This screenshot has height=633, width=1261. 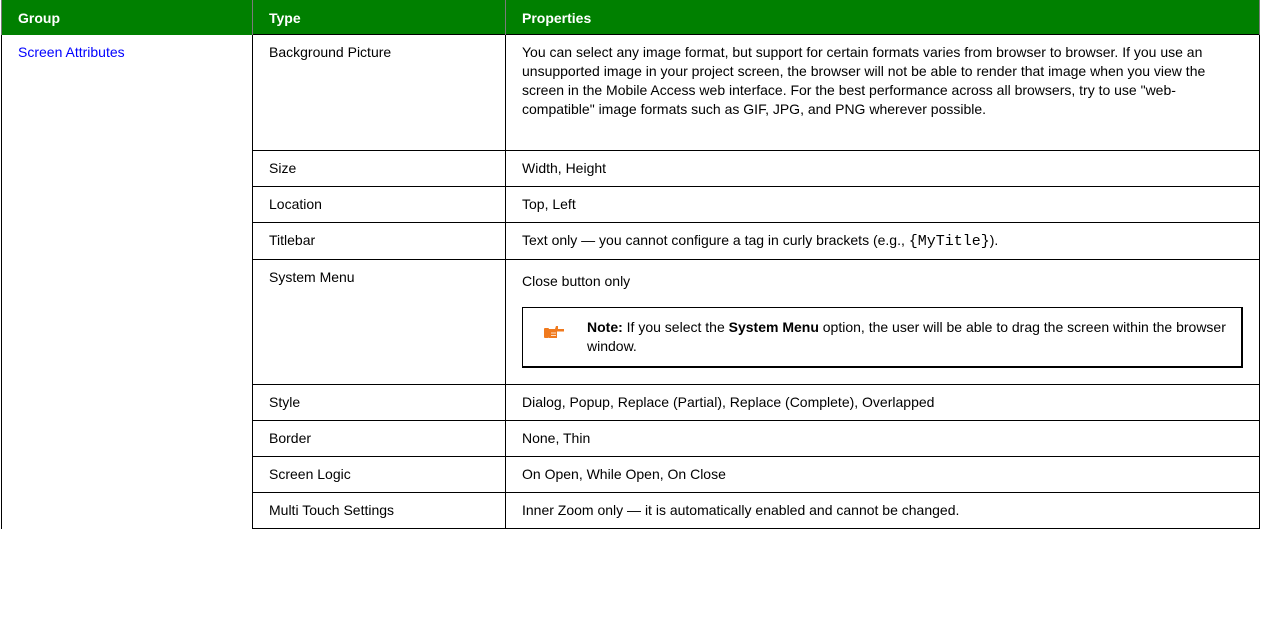 What do you see at coordinates (882, 168) in the screenshot?
I see `properties-cell: Width, Height` at bounding box center [882, 168].